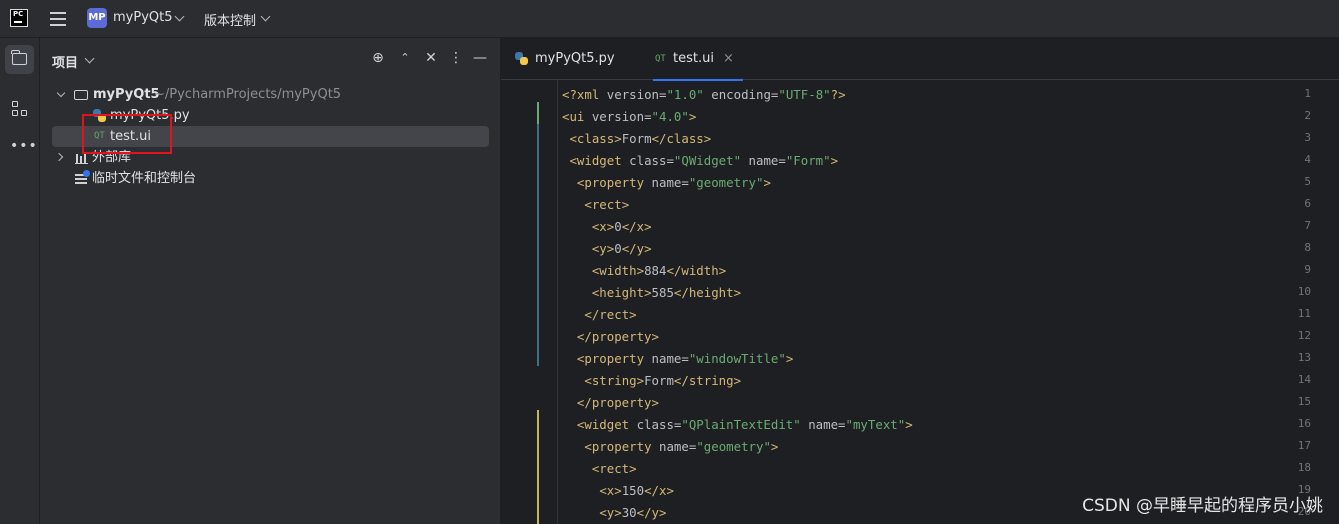  I want to click on line-number: 8, so click(1307, 247).